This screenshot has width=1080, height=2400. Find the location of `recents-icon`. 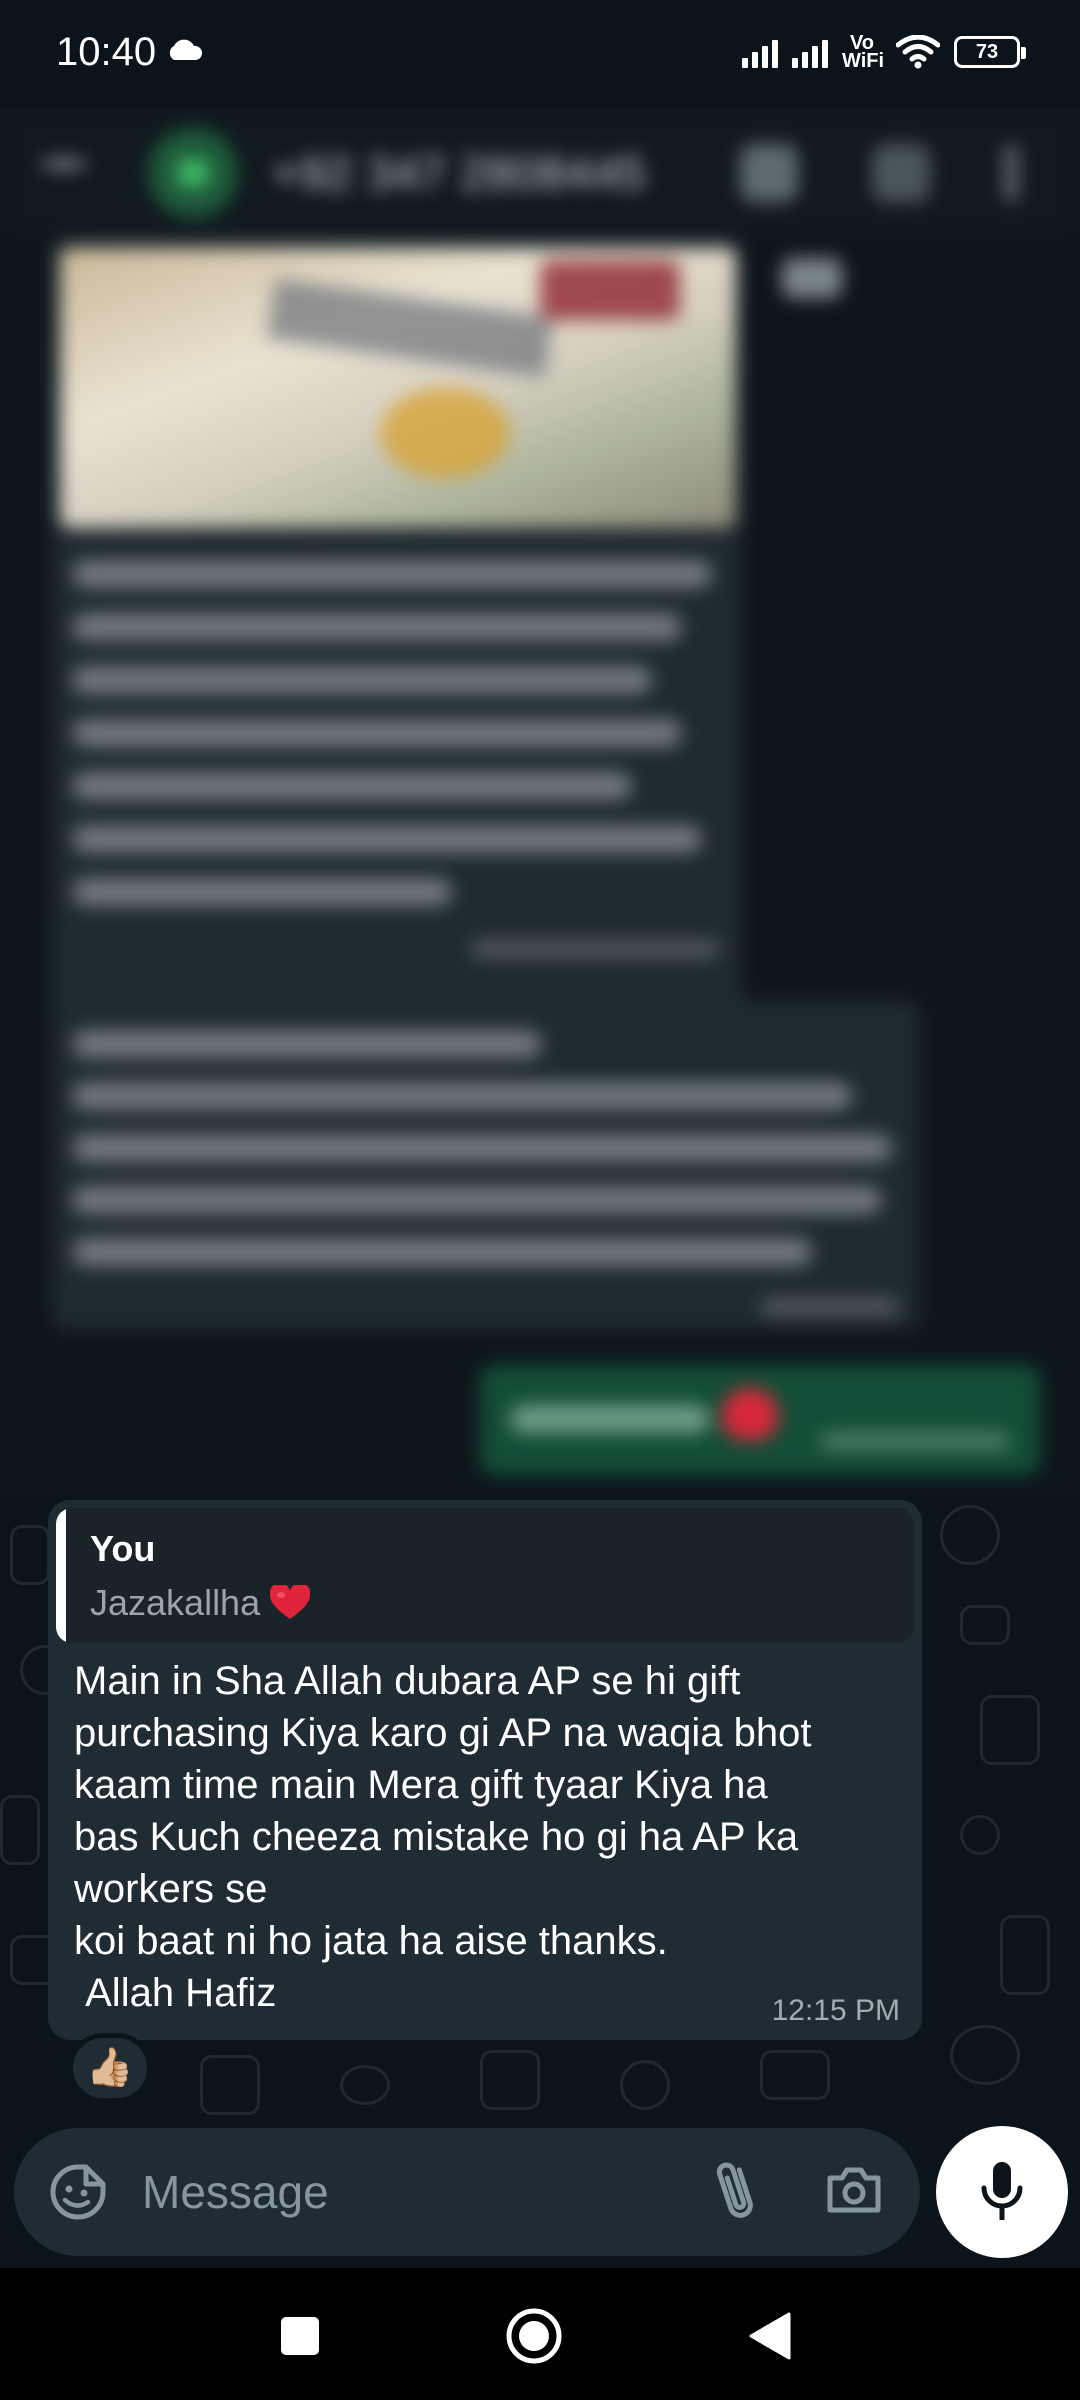

recents-icon is located at coordinates (300, 2336).